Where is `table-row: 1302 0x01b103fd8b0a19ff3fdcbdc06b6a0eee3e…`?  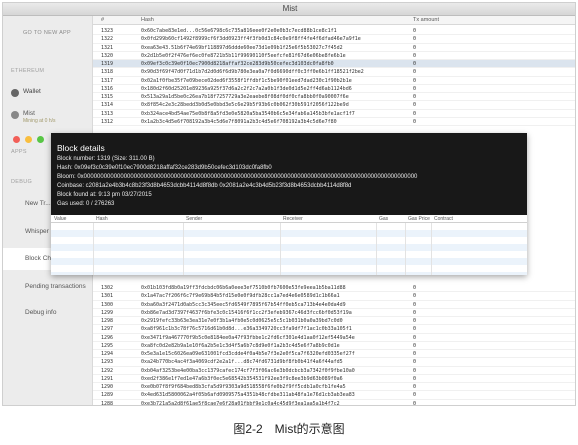 table-row: 1302 0x01b103fd8b0a19ff3fdcbdc06b6a0eee3e… is located at coordinates (334, 288).